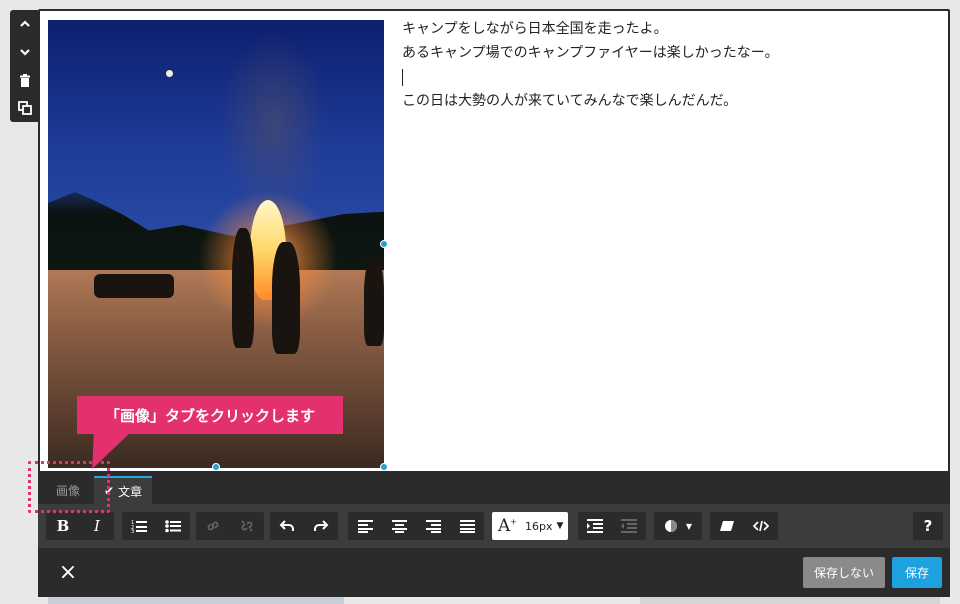  I want to click on align-justify-icon, so click(467, 526).